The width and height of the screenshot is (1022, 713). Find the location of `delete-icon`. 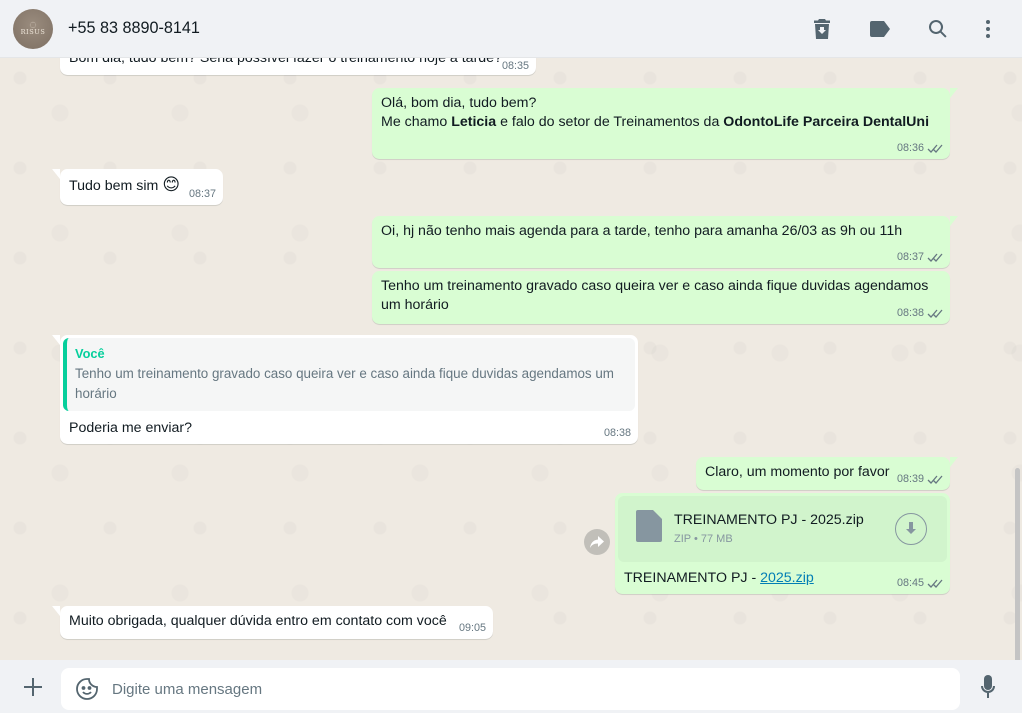

delete-icon is located at coordinates (822, 29).